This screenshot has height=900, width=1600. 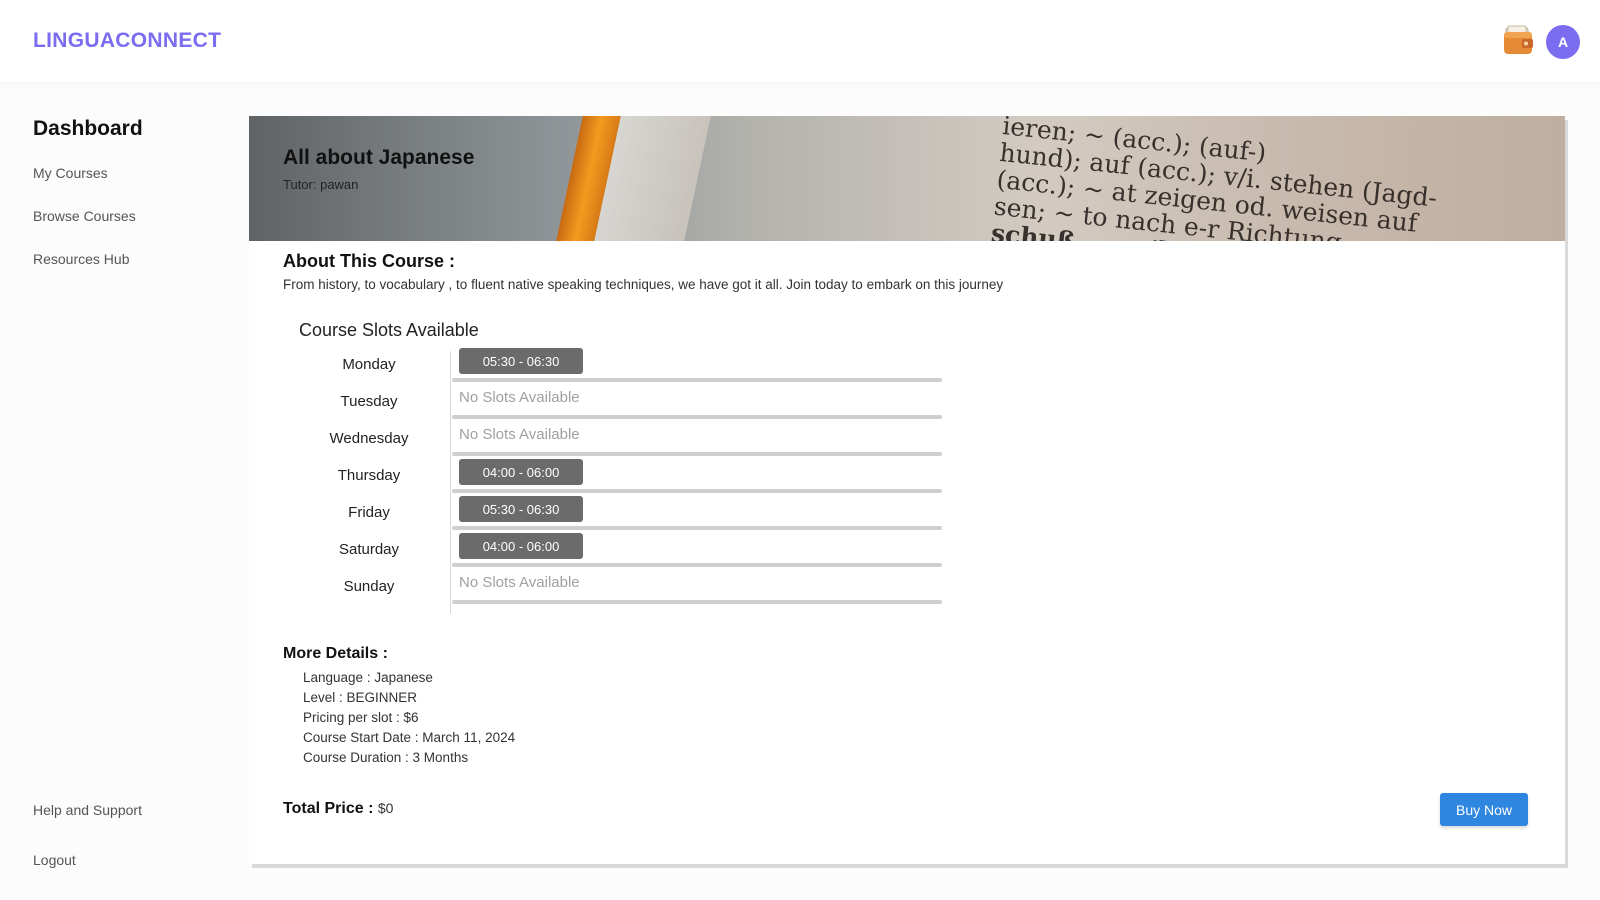 I want to click on sidebar-item-my-courses: My Courses, so click(x=70, y=173).